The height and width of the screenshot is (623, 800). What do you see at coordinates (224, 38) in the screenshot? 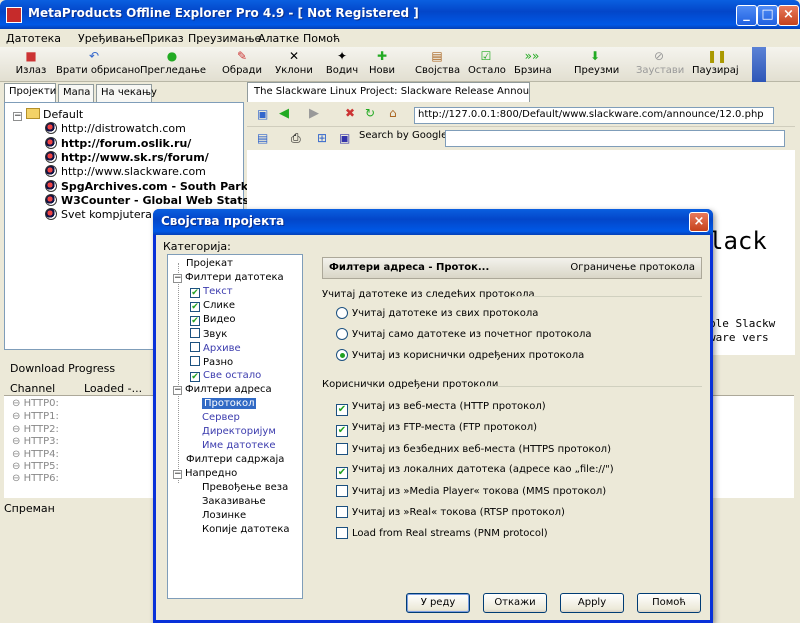
I see `menu-download: Преузимање` at bounding box center [224, 38].